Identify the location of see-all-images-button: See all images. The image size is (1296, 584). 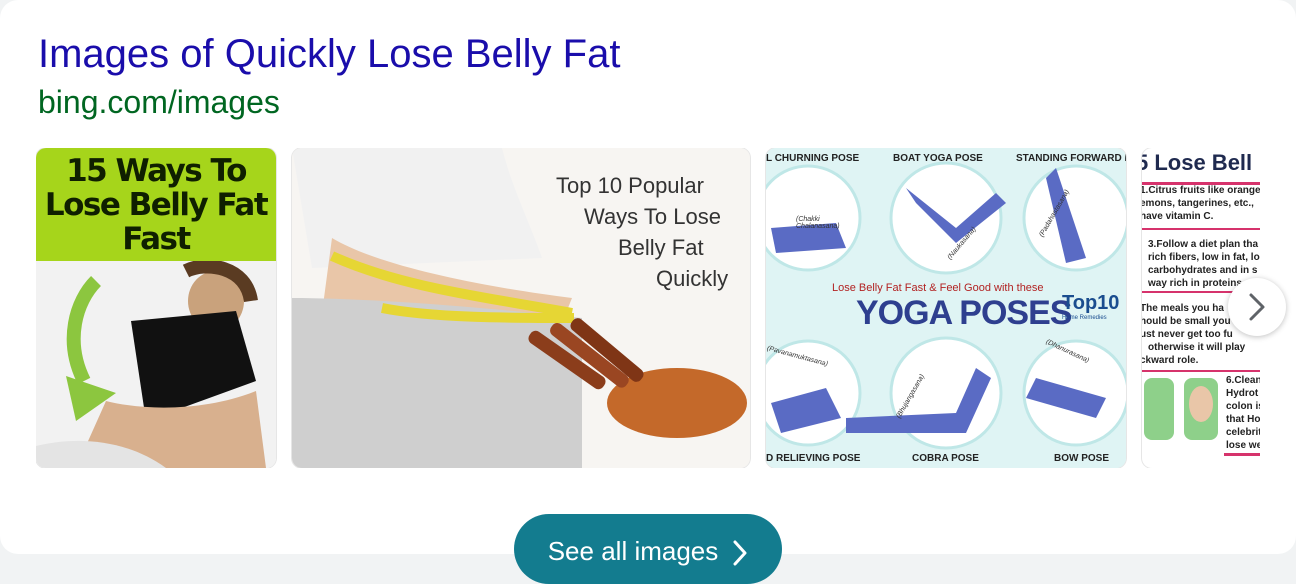
(648, 549).